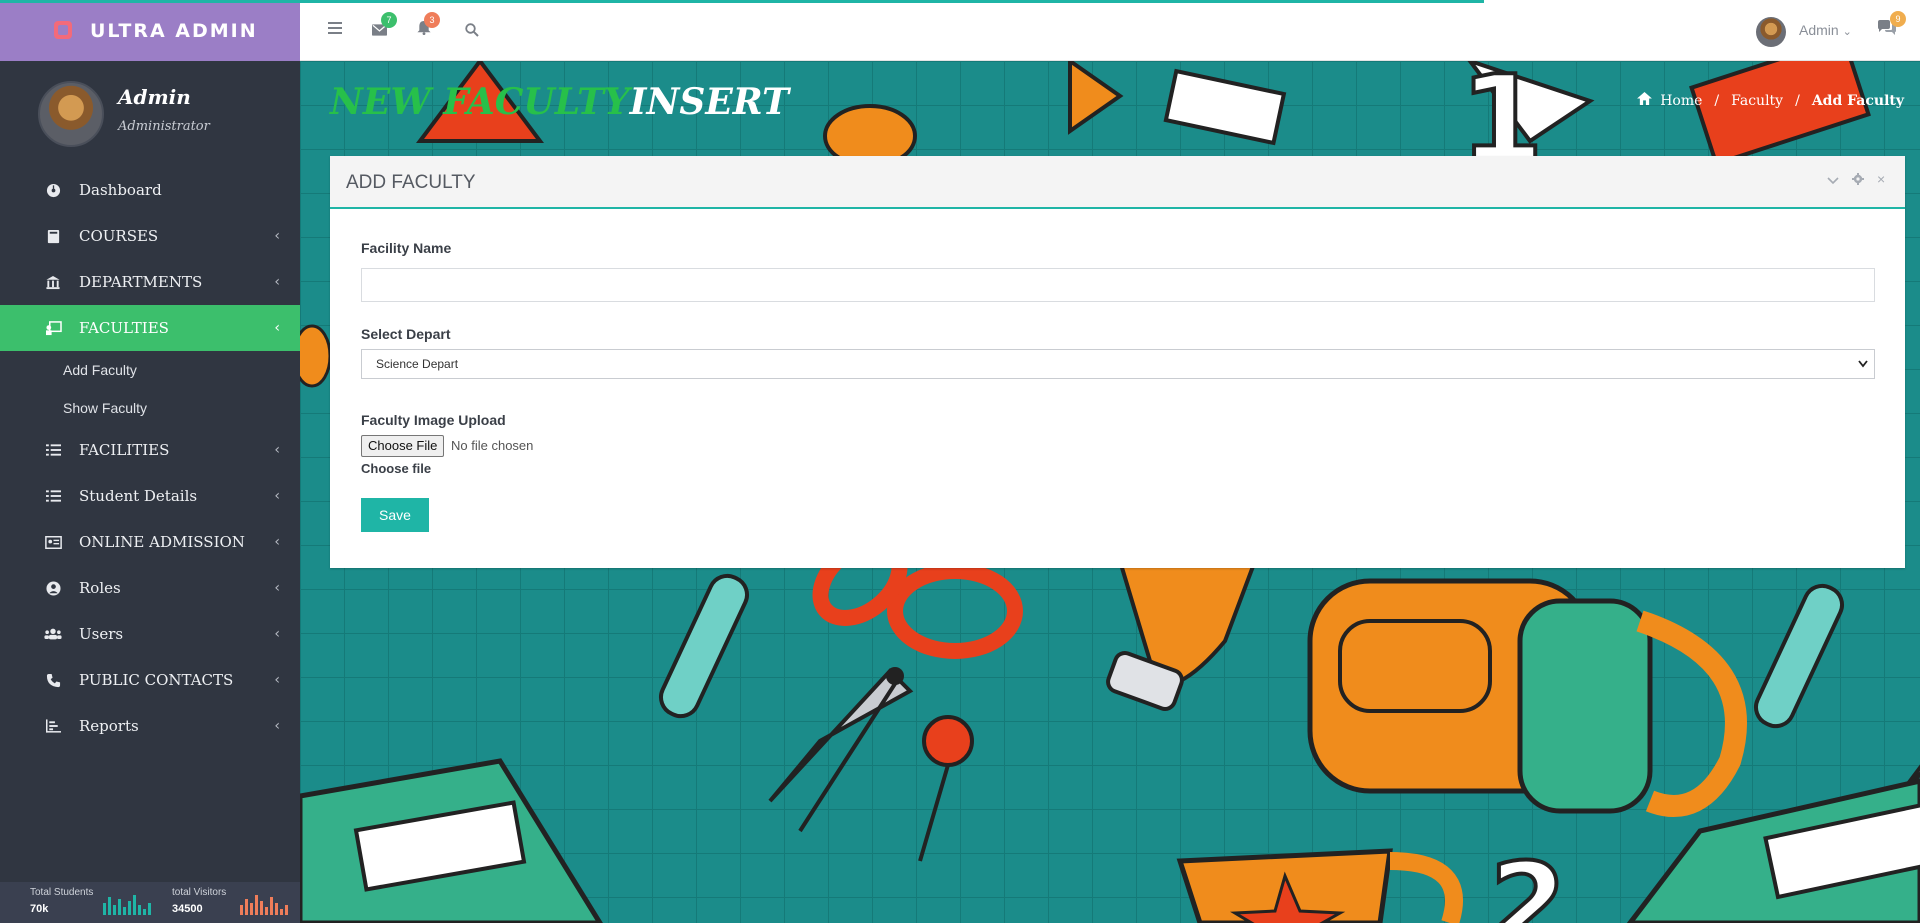 The width and height of the screenshot is (1920, 923). I want to click on page-title: NEW FACULTYINSERT, so click(559, 102).